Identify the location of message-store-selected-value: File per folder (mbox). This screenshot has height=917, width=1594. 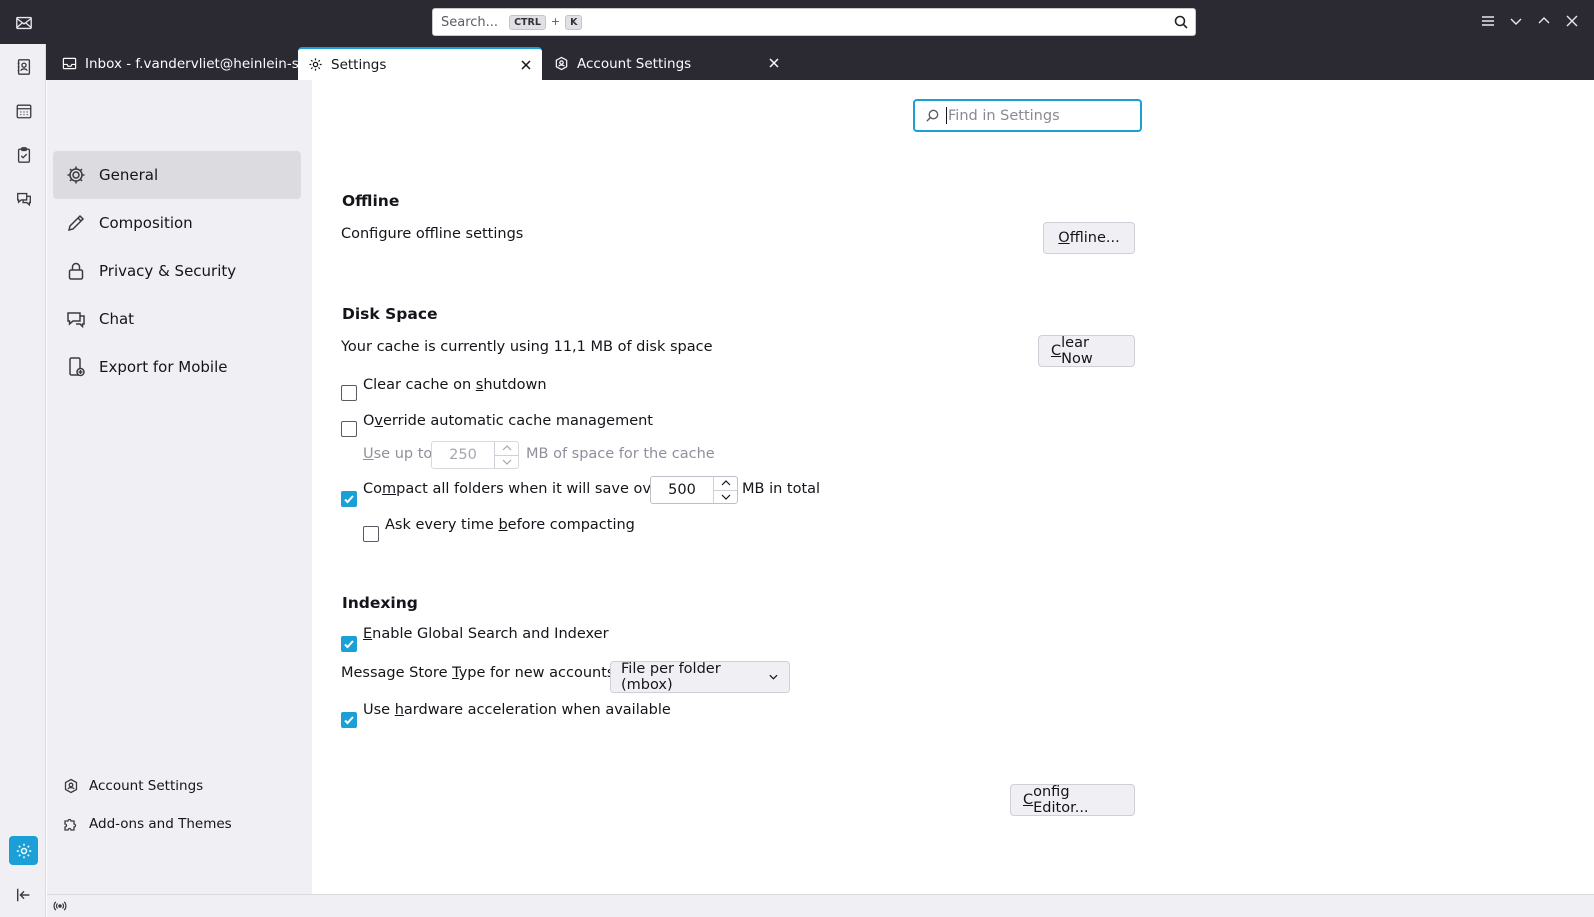
(671, 677).